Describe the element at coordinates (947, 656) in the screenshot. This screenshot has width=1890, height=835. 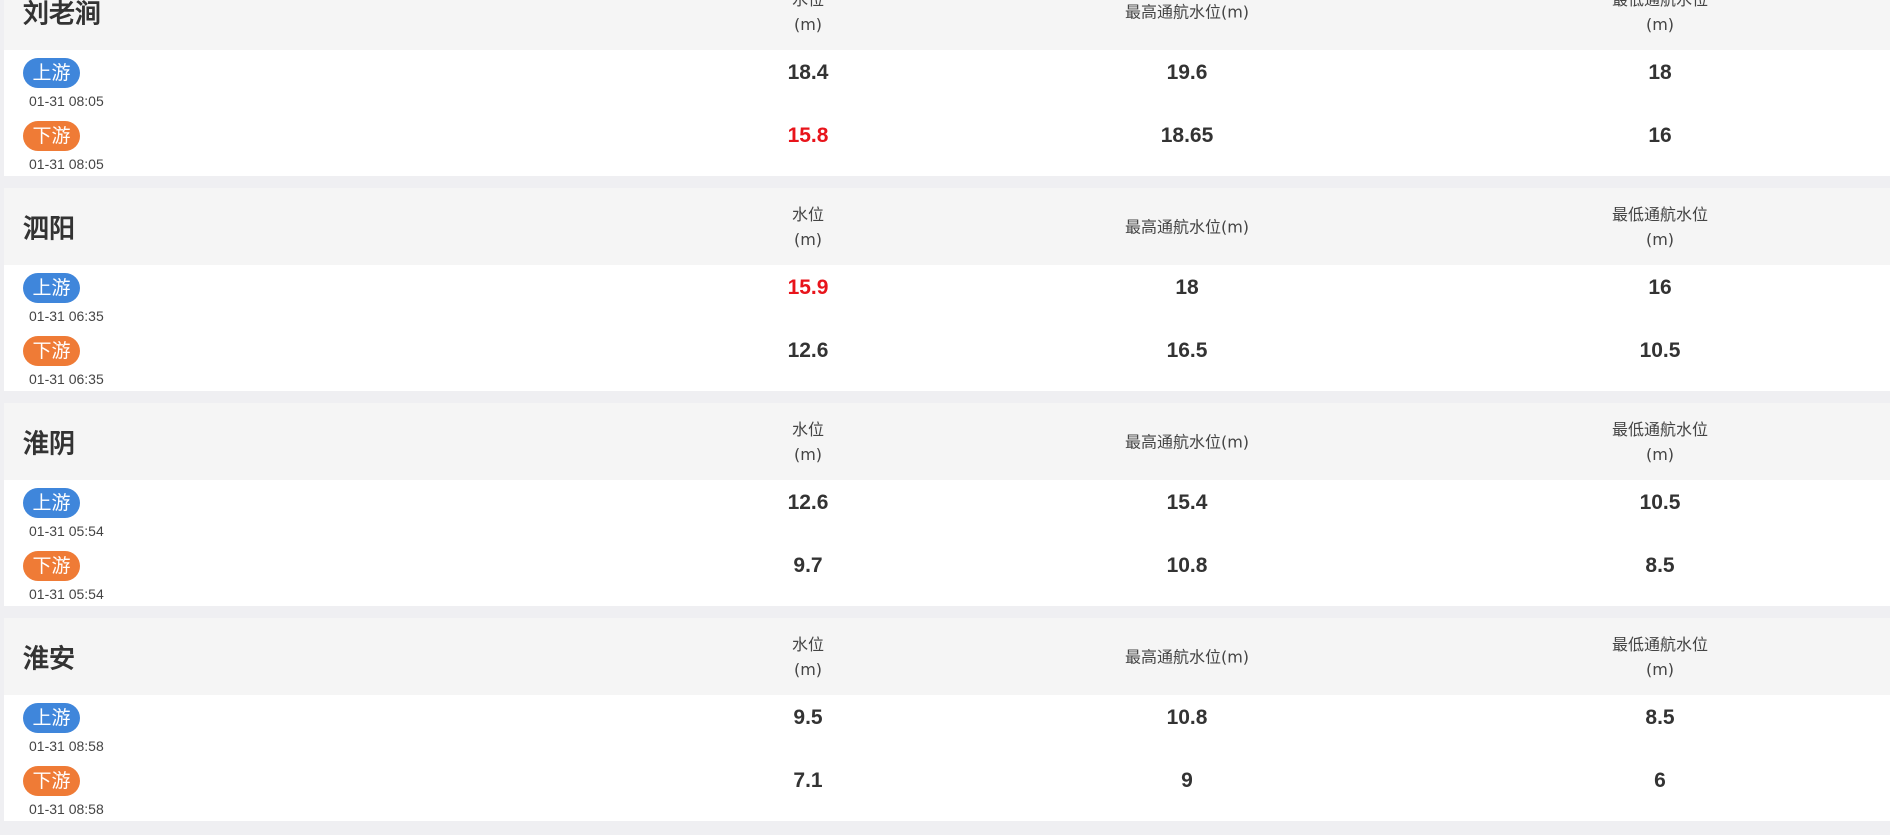
I see `station-header: 淮安 水位 (m) 最高通航水位(m) 最低通航水位 (m)` at that location.